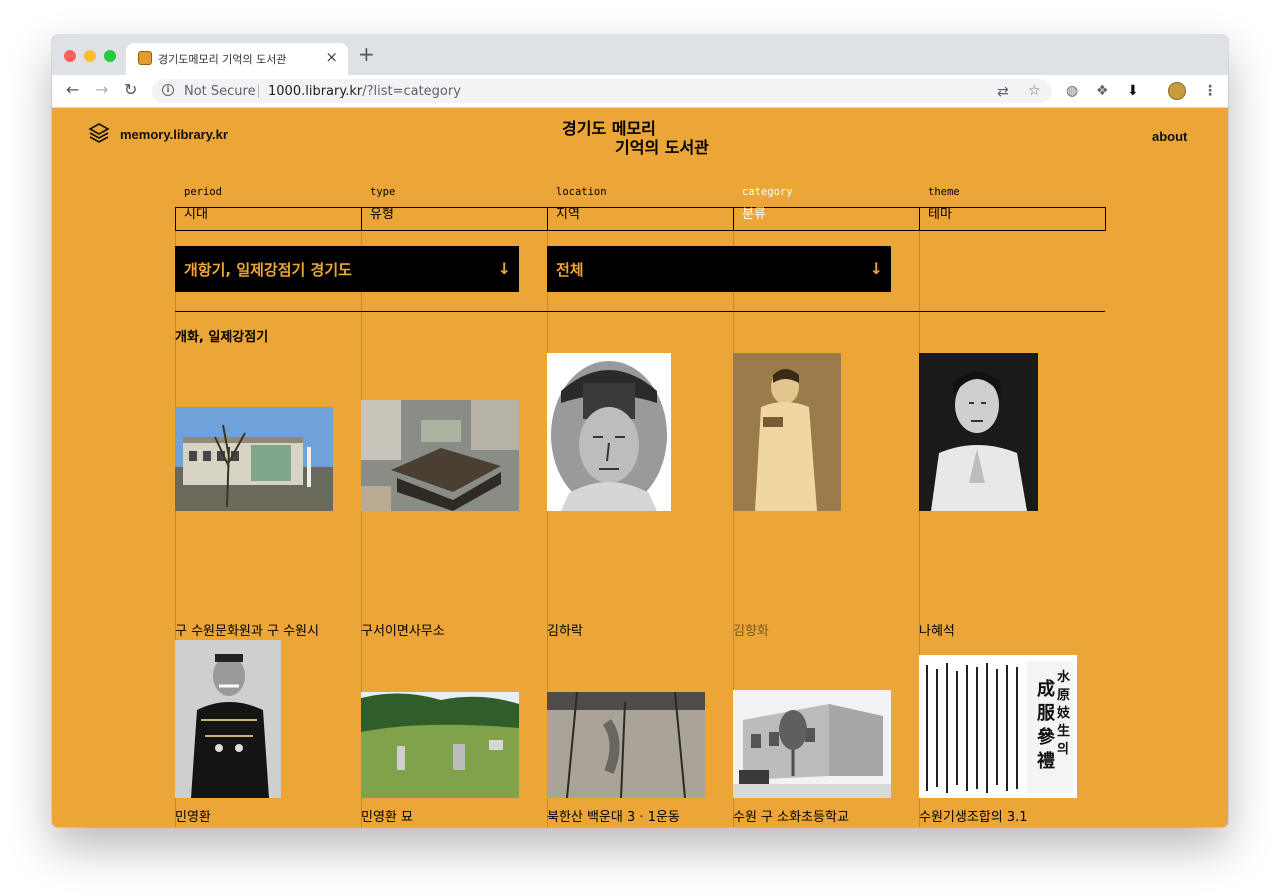  Describe the element at coordinates (568, 214) in the screenshot. I see `filter-label-ko: 지역` at that location.